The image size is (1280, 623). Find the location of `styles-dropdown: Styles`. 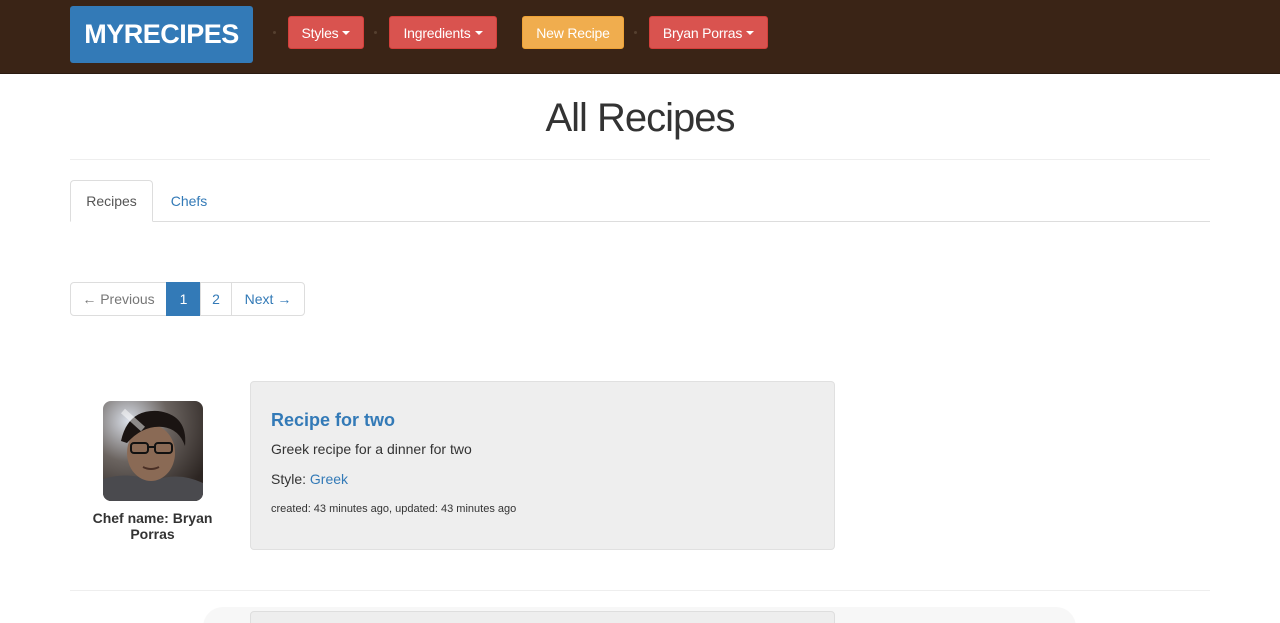

styles-dropdown: Styles is located at coordinates (326, 32).